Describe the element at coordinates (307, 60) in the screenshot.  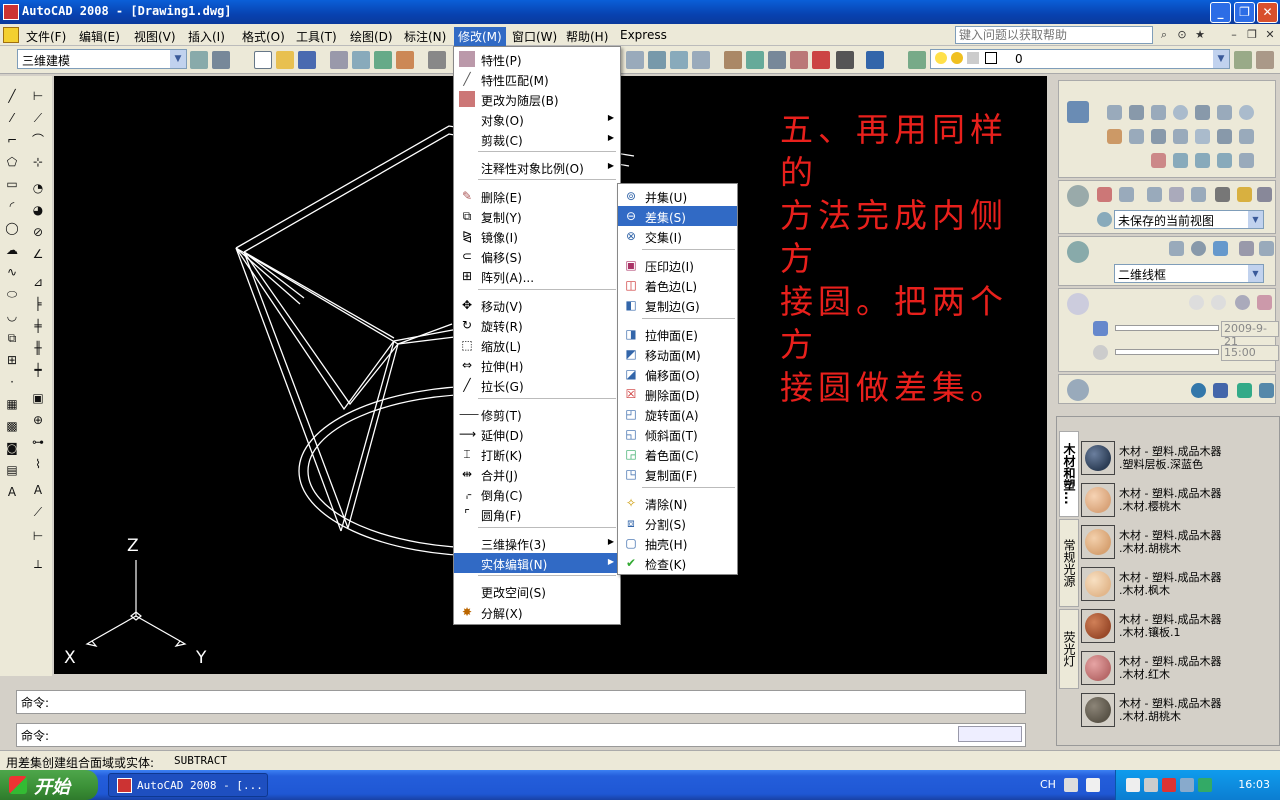
I see `save-icon` at that location.